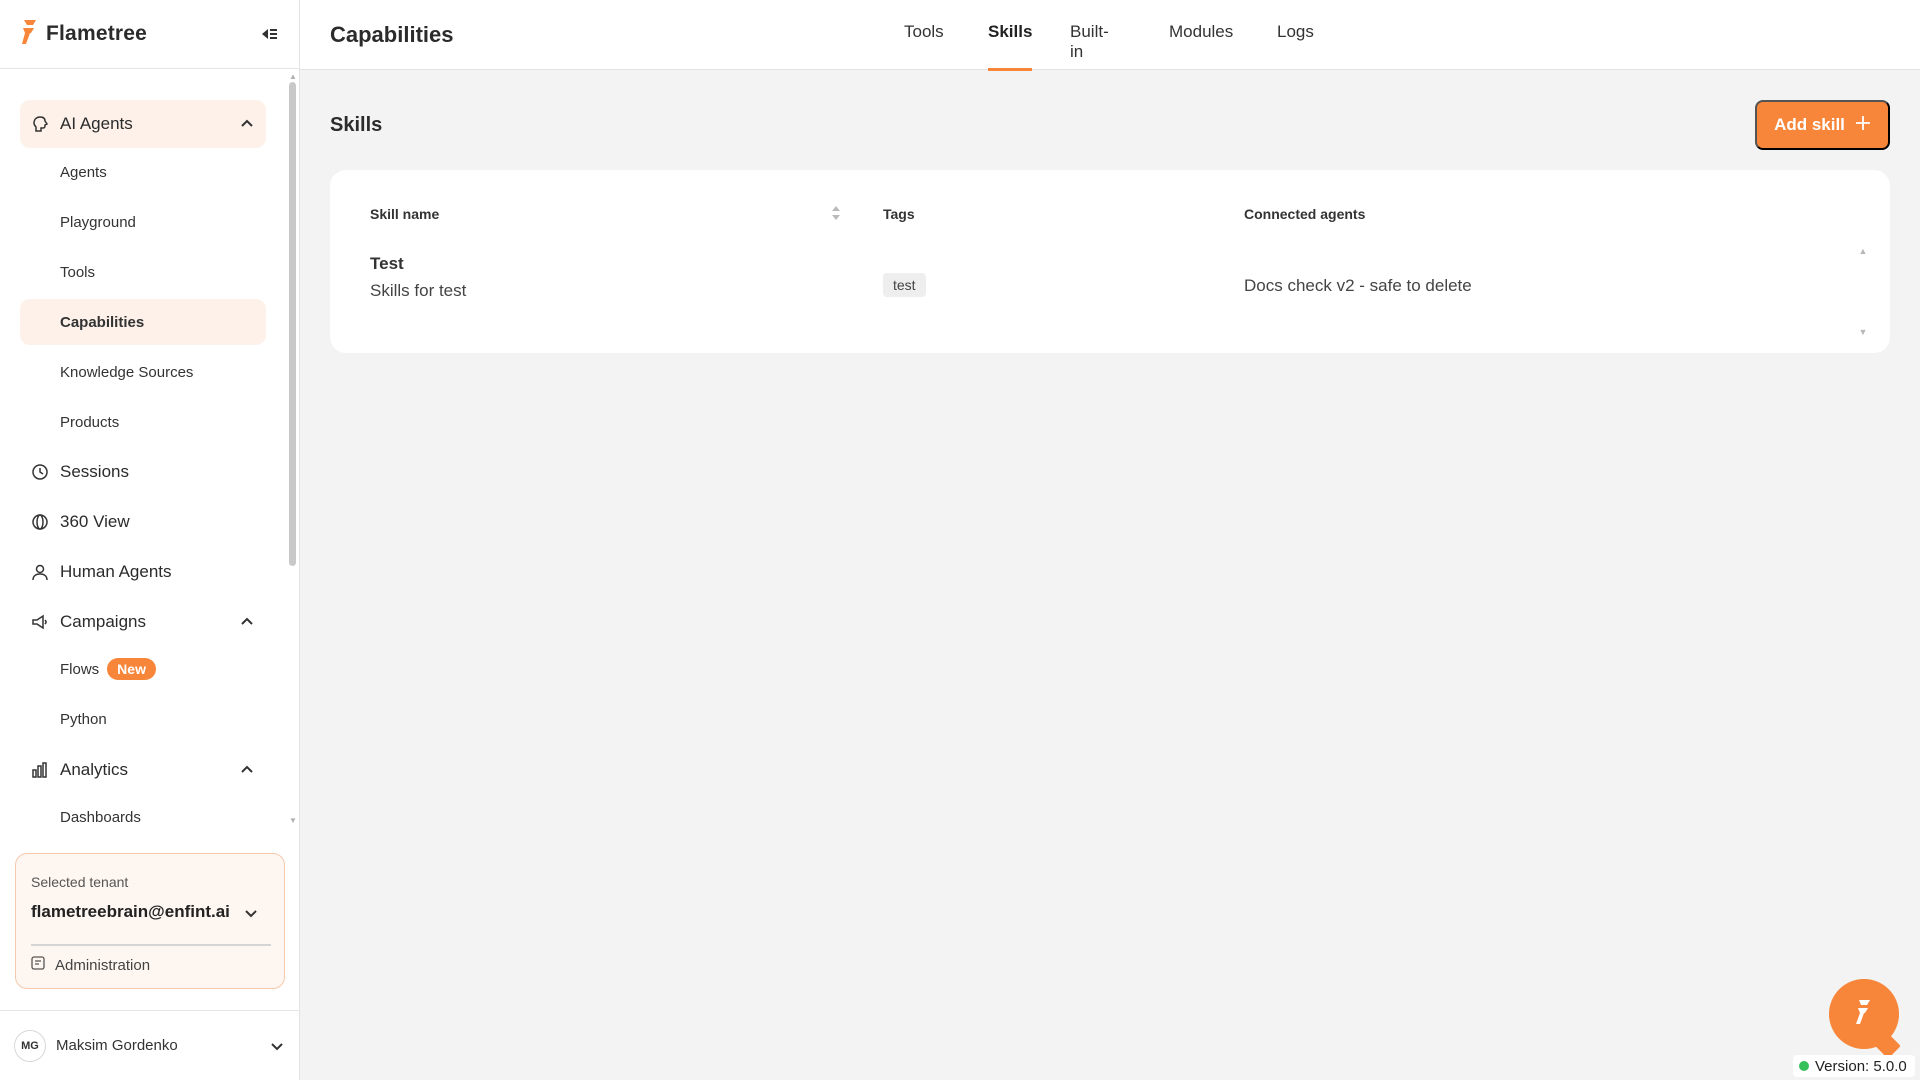 Image resolution: width=1920 pixels, height=1080 pixels. I want to click on tenant-select: flametreebrain@enfint.ai, so click(130, 912).